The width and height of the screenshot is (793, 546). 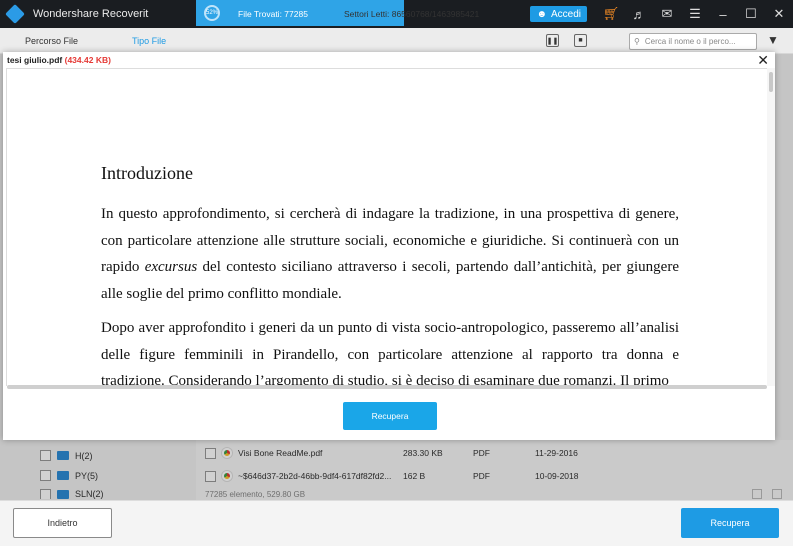 What do you see at coordinates (387, 387) in the screenshot?
I see `horizontal-scrollbar` at bounding box center [387, 387].